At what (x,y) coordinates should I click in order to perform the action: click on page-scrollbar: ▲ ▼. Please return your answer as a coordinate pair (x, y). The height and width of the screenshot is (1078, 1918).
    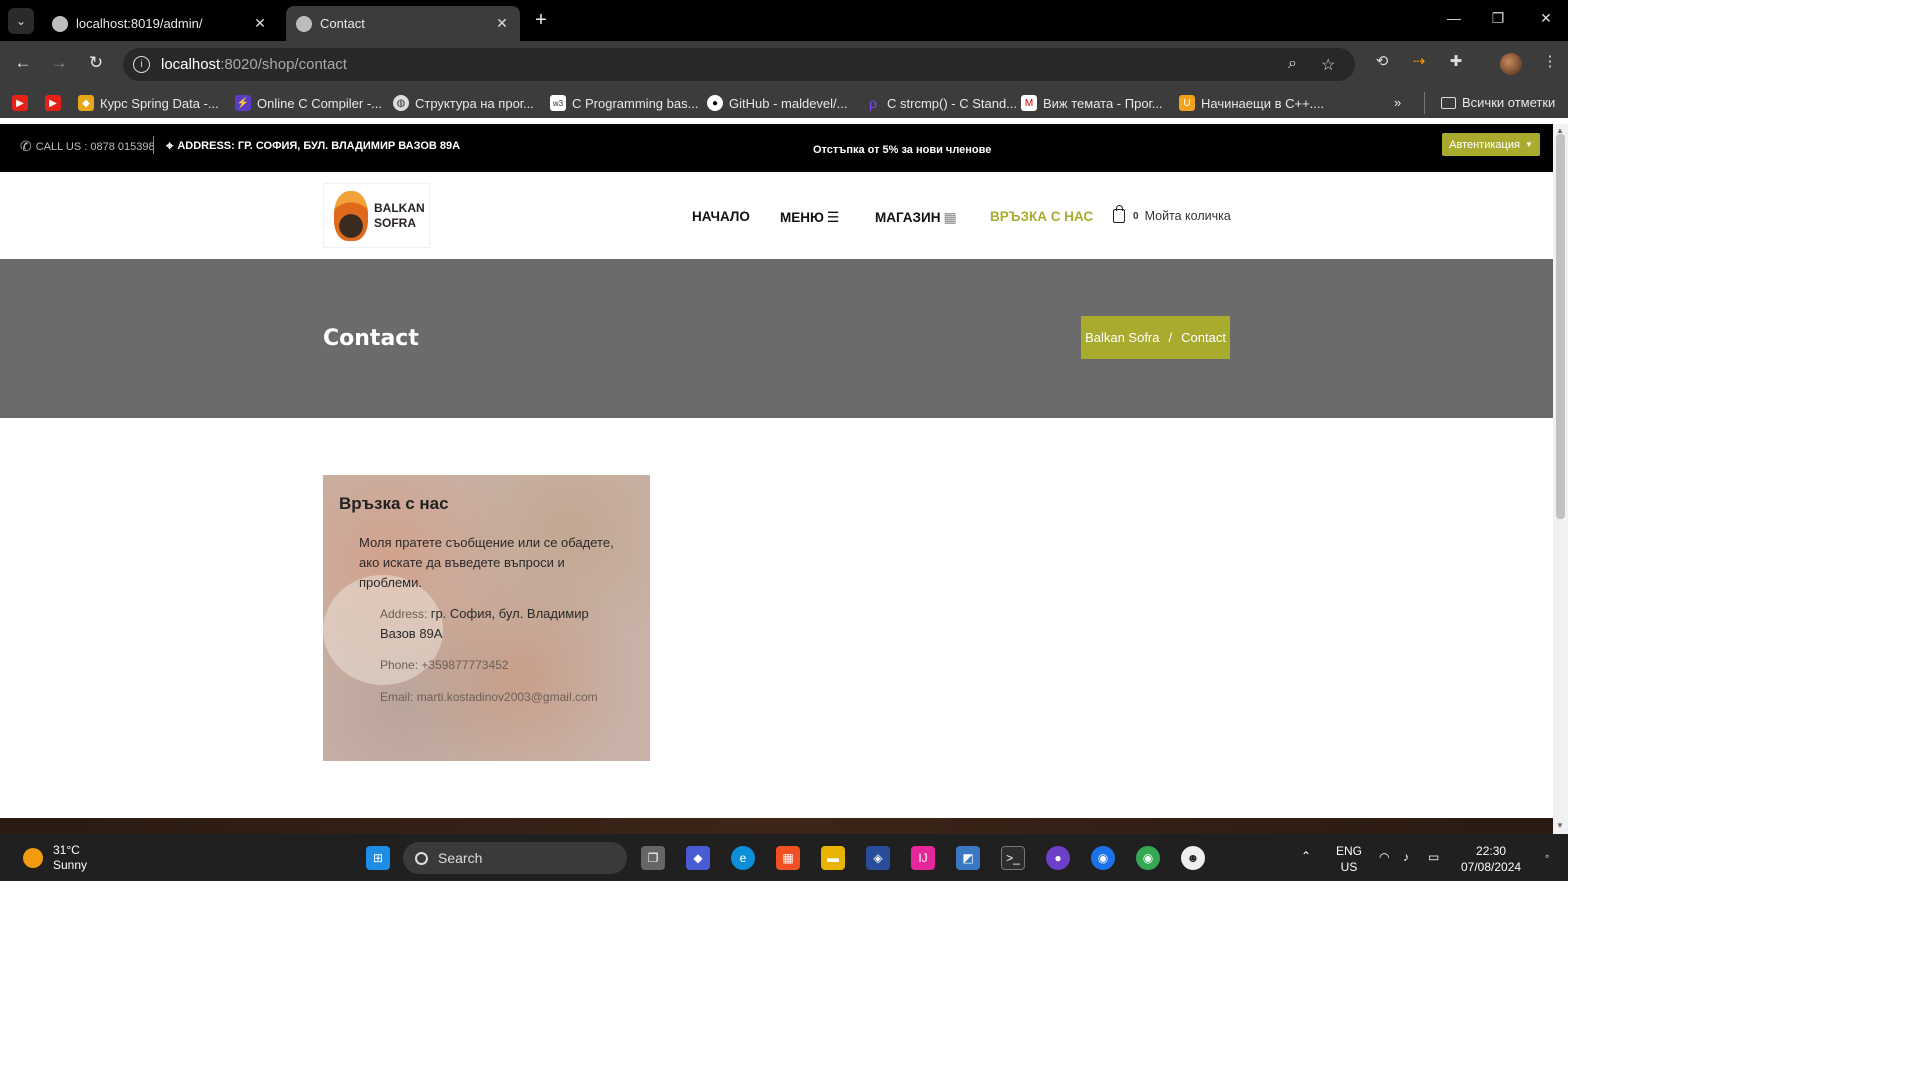
    Looking at the image, I should click on (1560, 479).